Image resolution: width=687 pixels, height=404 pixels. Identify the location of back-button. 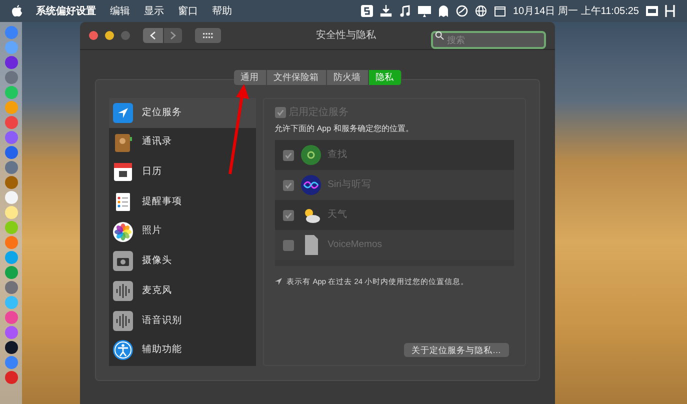
(153, 35).